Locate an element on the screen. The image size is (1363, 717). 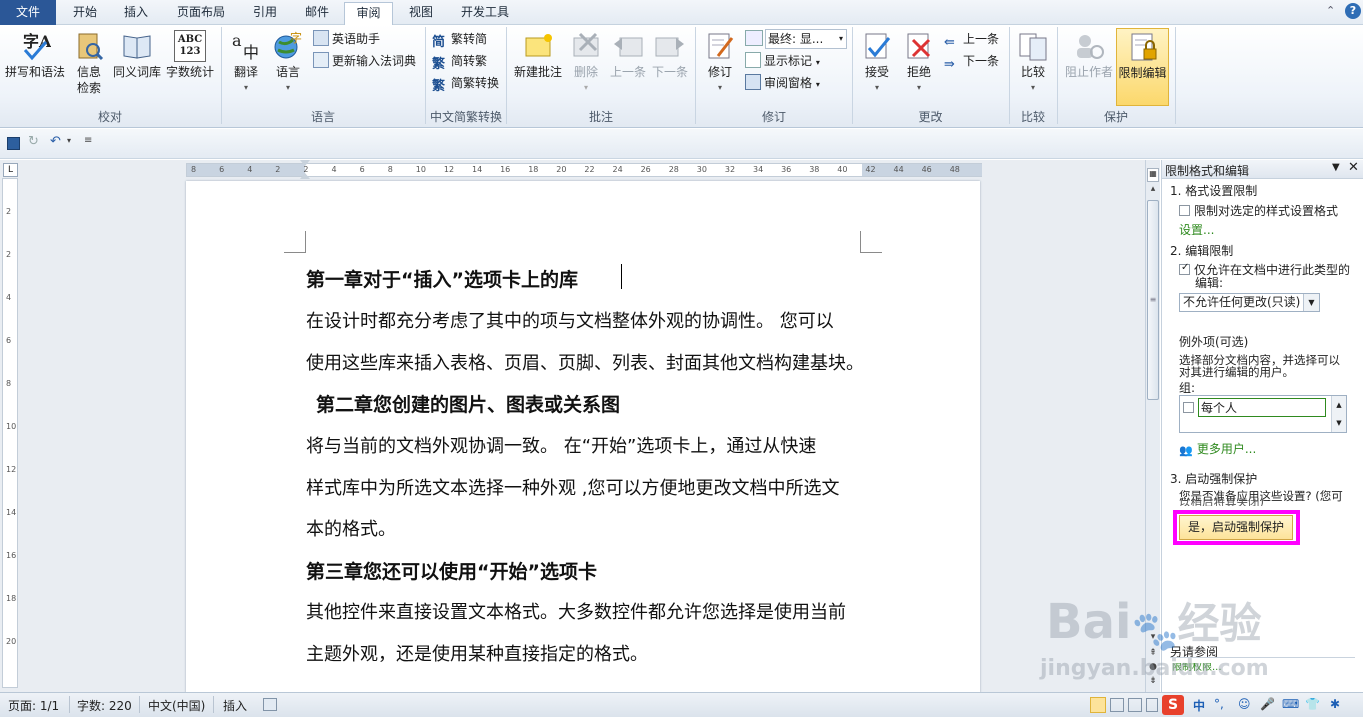
collapse-ribbon-icon: ⌃ is located at coordinates (1333, 12).